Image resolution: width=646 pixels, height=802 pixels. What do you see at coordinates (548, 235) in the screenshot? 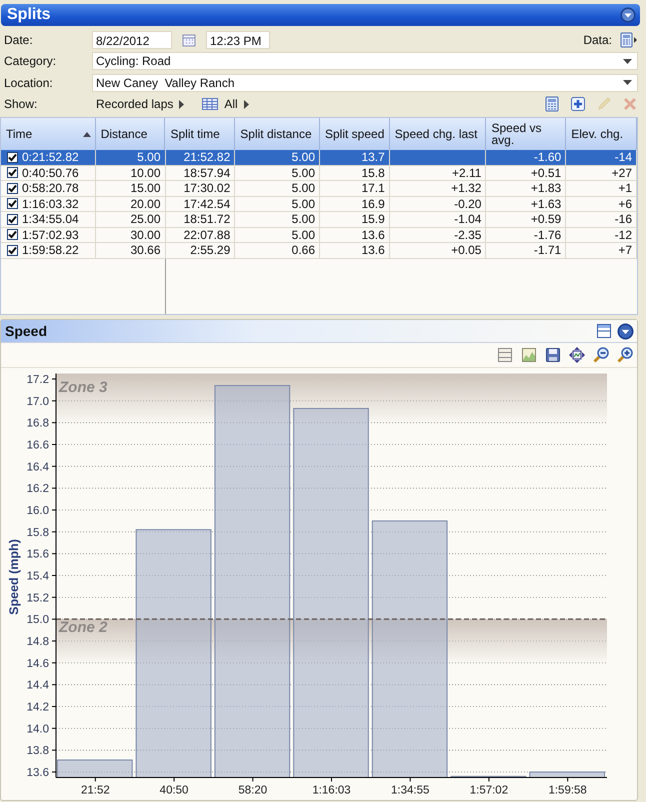
I see `table-cell: -1.76` at bounding box center [548, 235].